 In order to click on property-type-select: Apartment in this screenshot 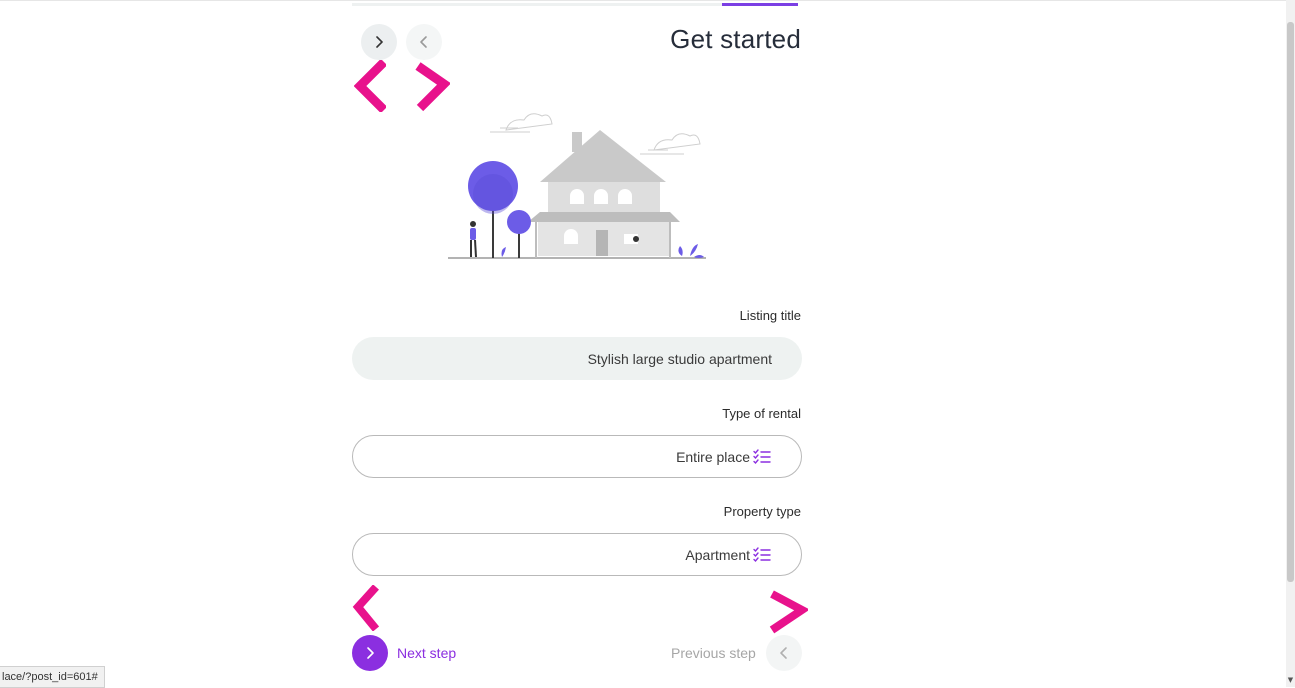, I will do `click(577, 554)`.